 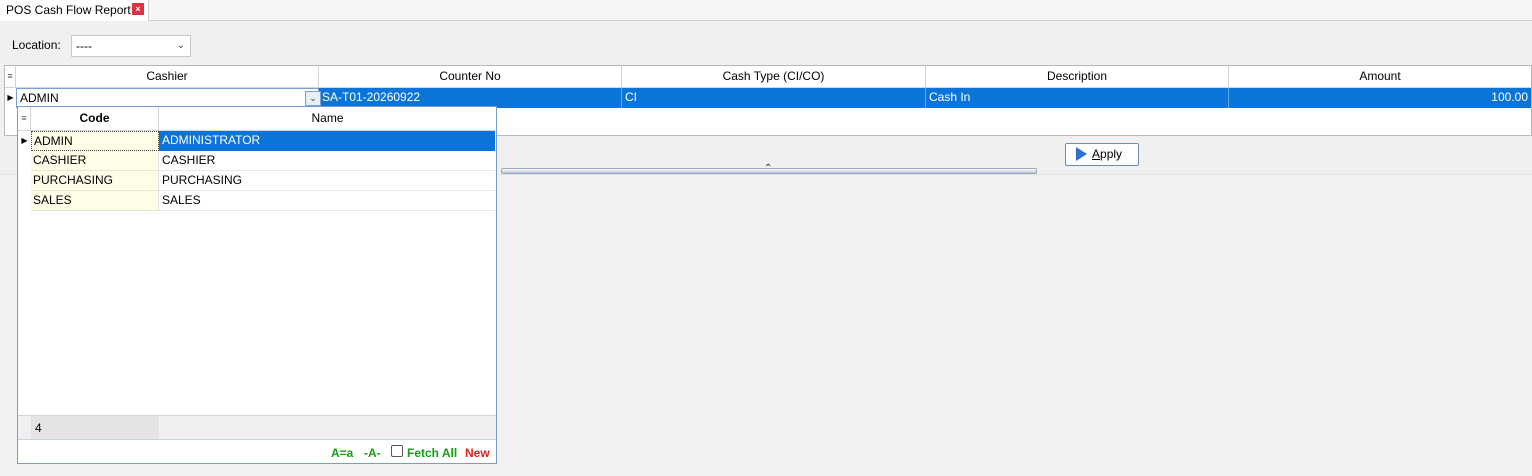 I want to click on location-label: Location:, so click(x=36, y=45).